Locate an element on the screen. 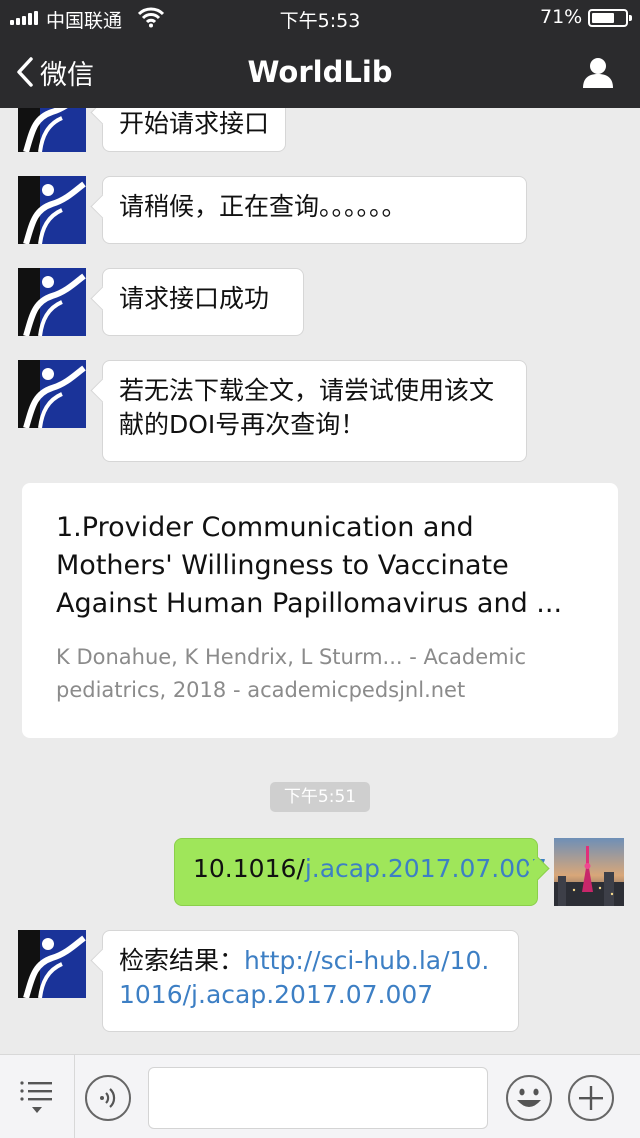 The image size is (640, 1138). status-bar: 中国联通 下午5:53 71% is located at coordinates (320, 18).